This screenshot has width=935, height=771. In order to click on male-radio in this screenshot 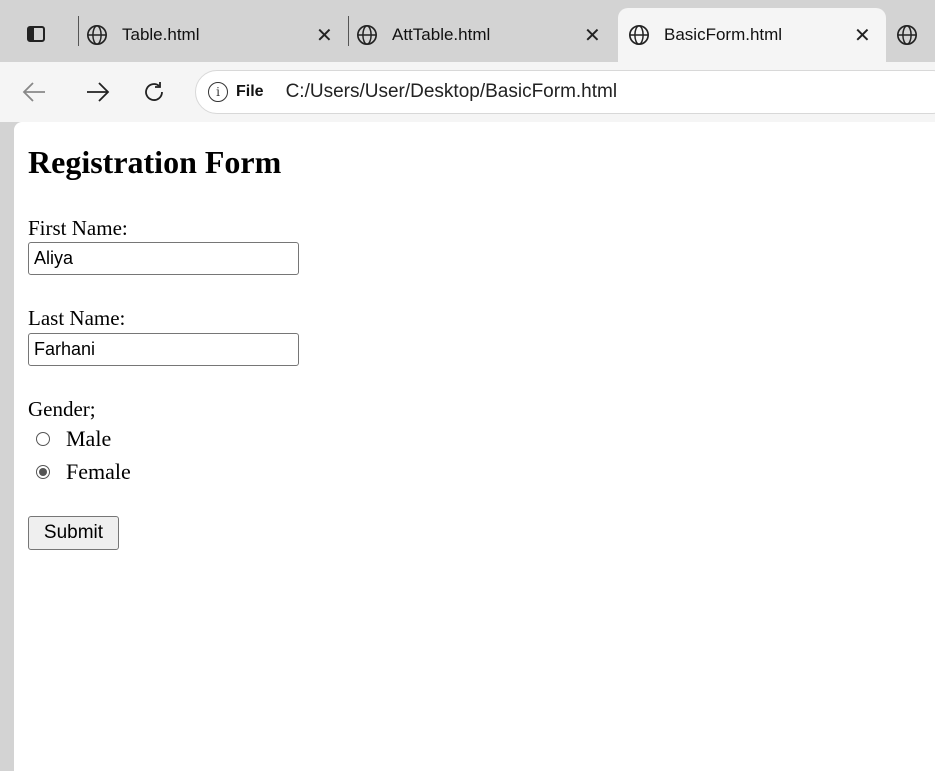, I will do `click(43, 439)`.